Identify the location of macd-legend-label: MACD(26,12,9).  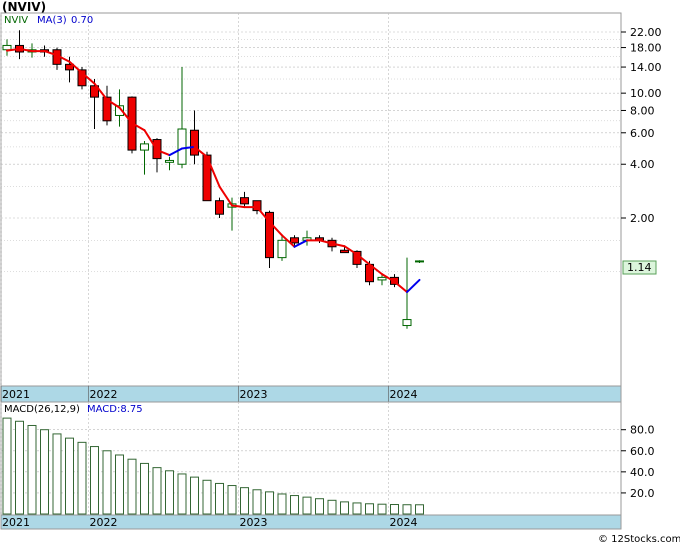
(42, 409).